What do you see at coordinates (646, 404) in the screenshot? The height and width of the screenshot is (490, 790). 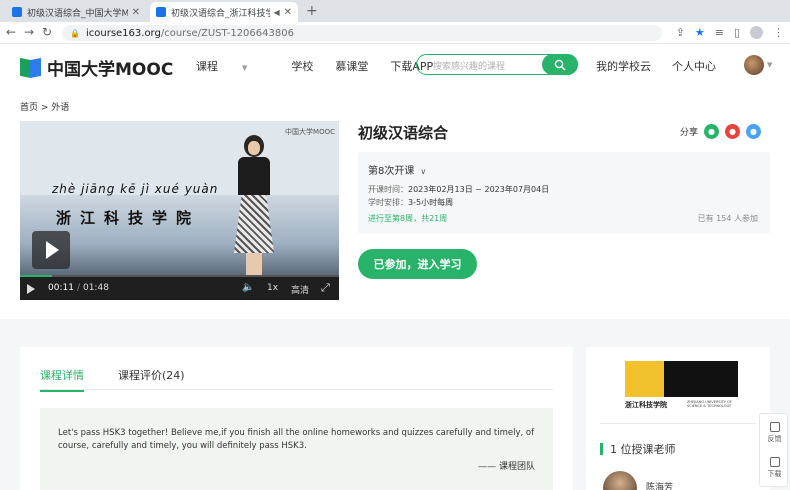 I see `school-logo-cn: 浙江科技学院` at bounding box center [646, 404].